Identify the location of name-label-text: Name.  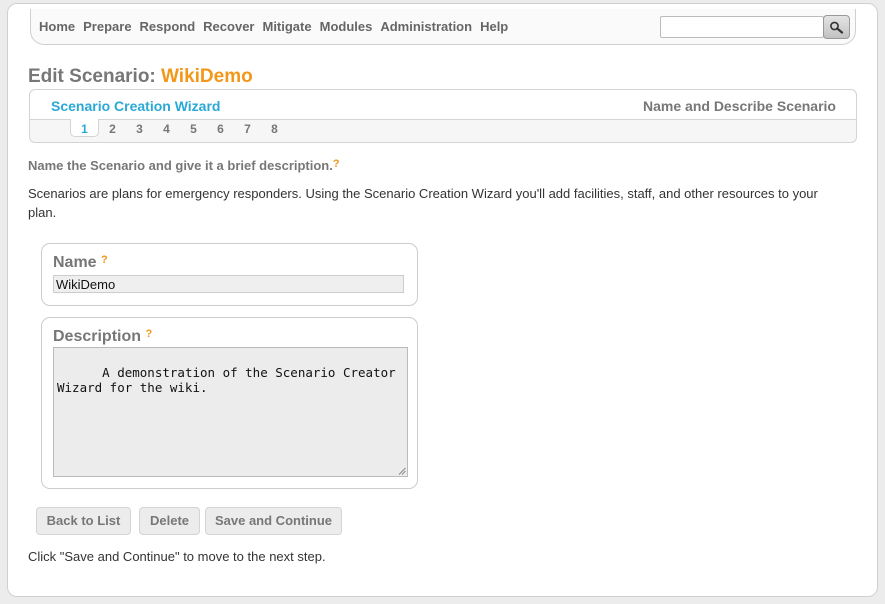
(75, 262).